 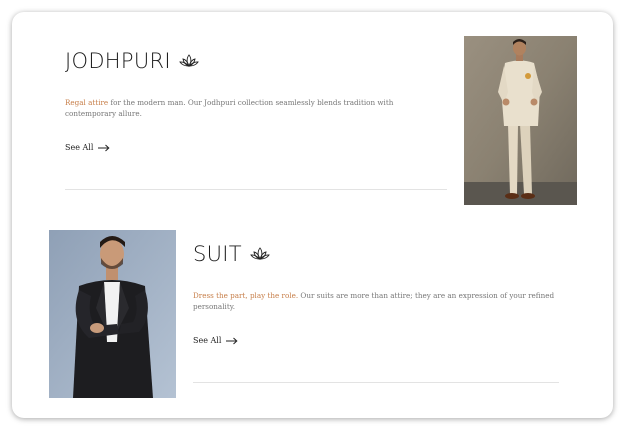 I want to click on jodhpuri-see-all-link: See All, so click(x=87, y=147).